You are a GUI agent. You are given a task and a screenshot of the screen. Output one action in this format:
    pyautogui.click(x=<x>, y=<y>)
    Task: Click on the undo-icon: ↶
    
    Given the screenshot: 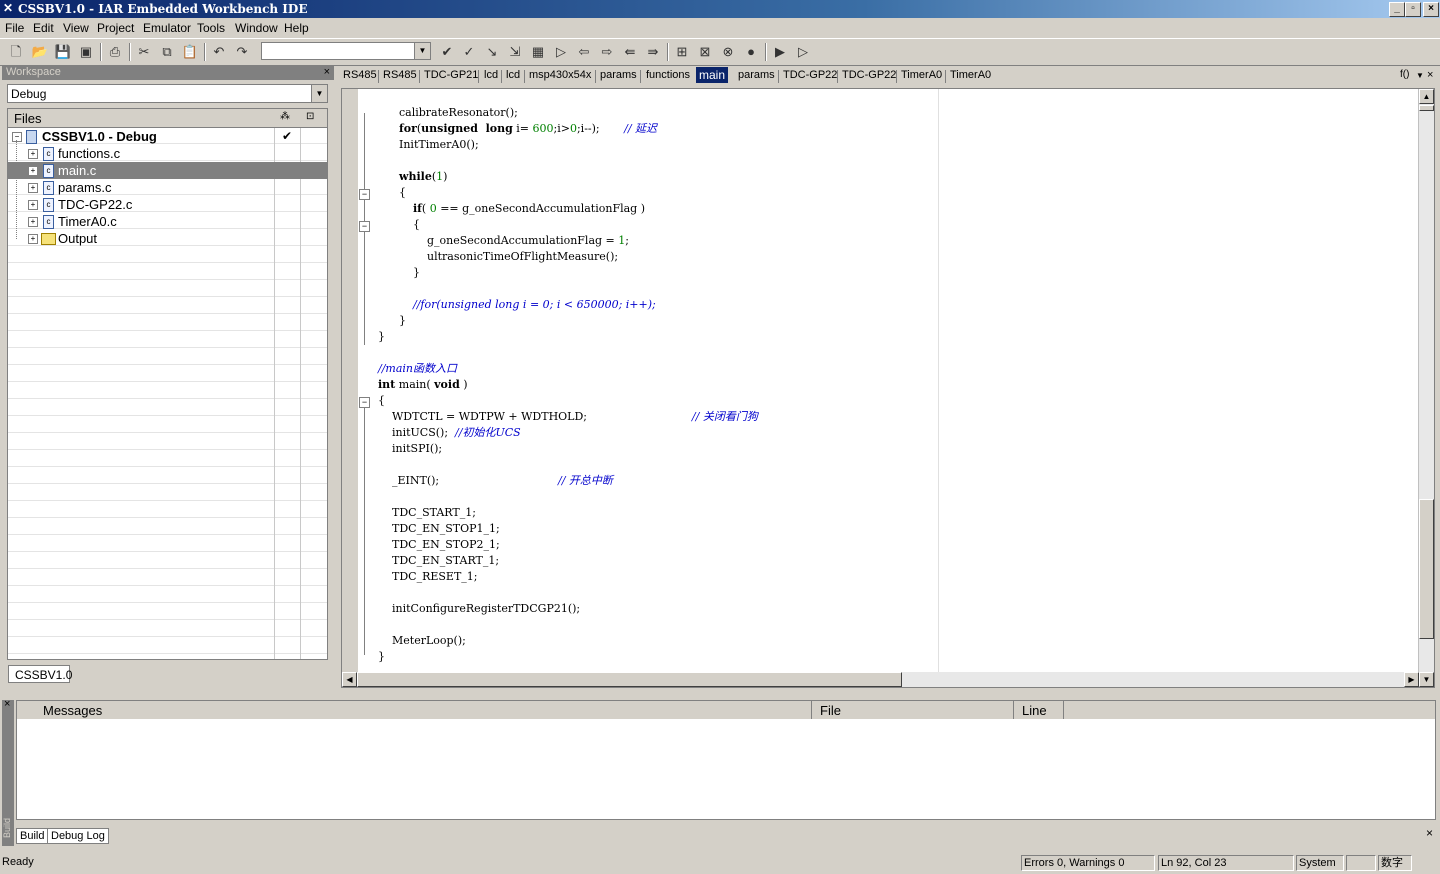 What is the action you would take?
    pyautogui.click(x=219, y=52)
    